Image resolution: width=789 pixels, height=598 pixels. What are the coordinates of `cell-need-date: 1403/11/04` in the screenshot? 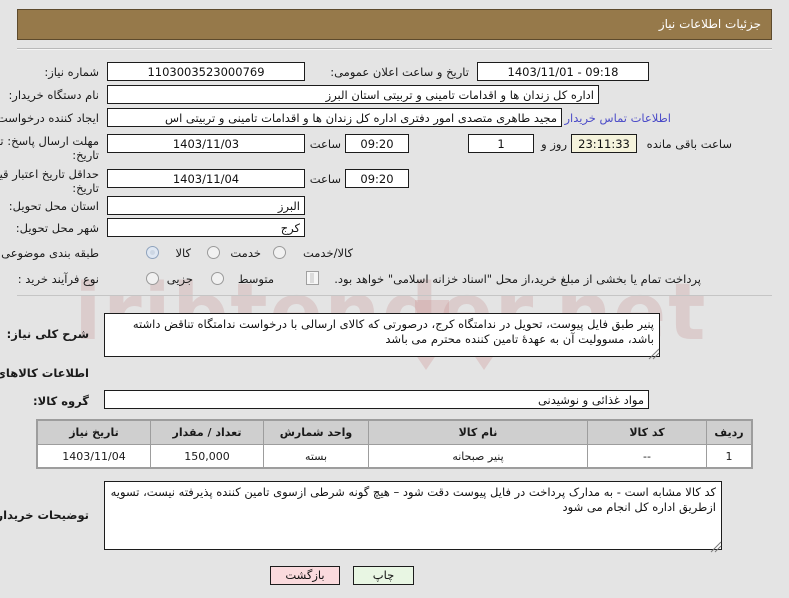 It's located at (94, 456).